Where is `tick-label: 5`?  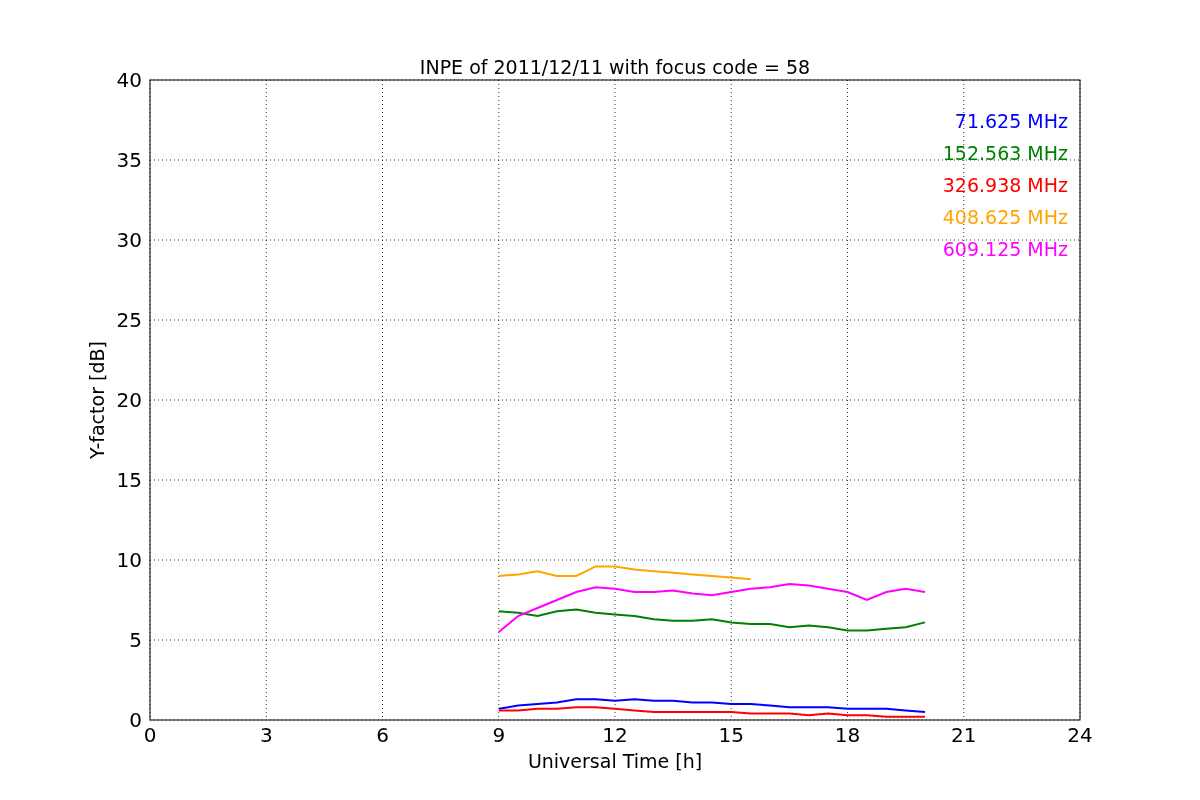
tick-label: 5 is located at coordinates (135, 640).